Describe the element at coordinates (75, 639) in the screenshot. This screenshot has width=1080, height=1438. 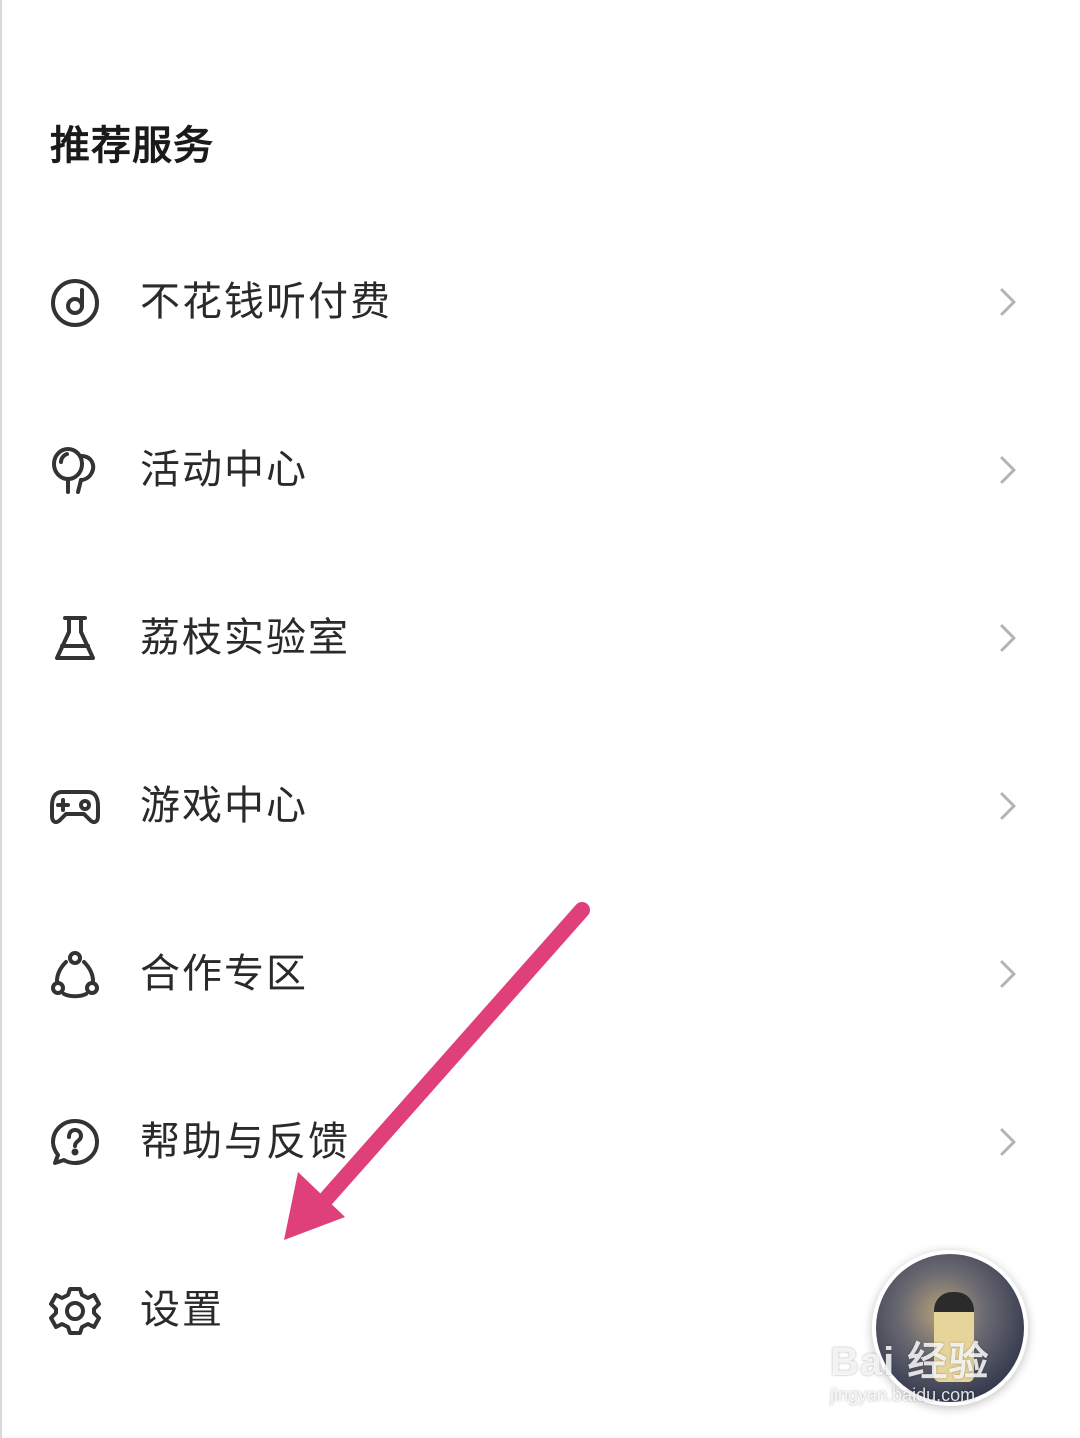
I see `flask-icon` at that location.